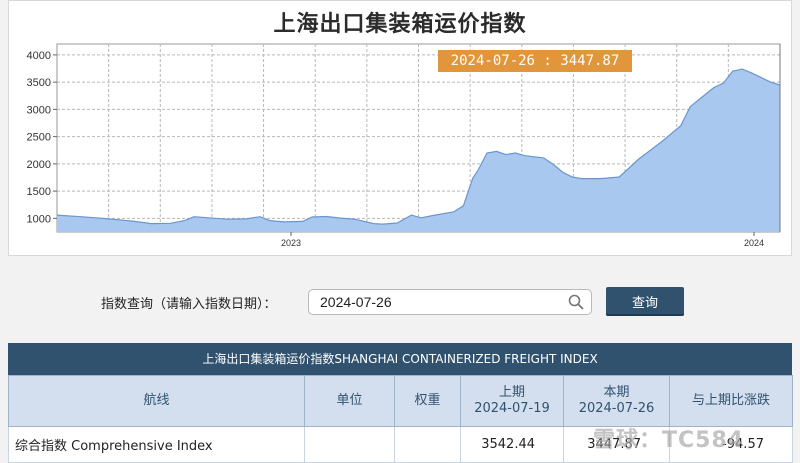  What do you see at coordinates (512, 408) in the screenshot?
I see `header-previous-date: 2024-07-19` at bounding box center [512, 408].